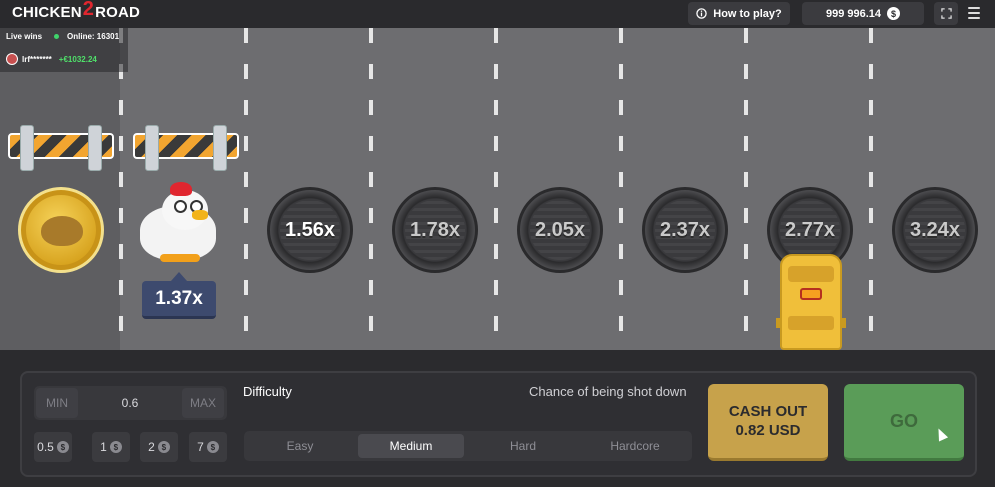 This screenshot has width=995, height=487. Describe the element at coordinates (853, 13) in the screenshot. I see `balance-value: 999 996.14` at that location.